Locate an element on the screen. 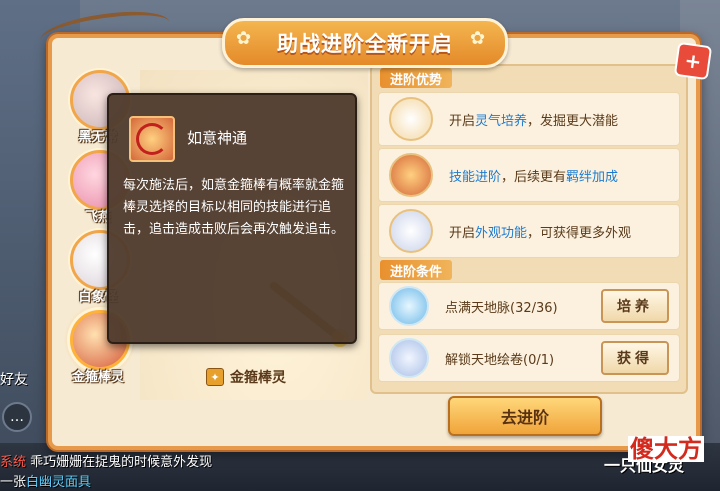 This screenshot has width=720, height=491. close-button: + is located at coordinates (693, 61).